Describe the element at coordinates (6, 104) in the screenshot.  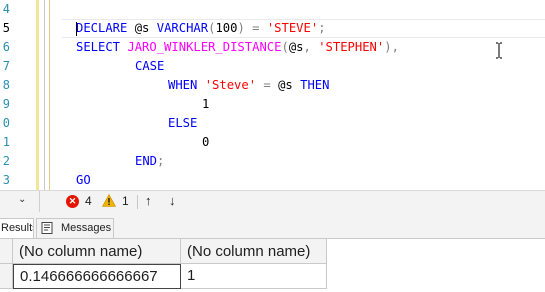
I see `line-number: 9` at that location.